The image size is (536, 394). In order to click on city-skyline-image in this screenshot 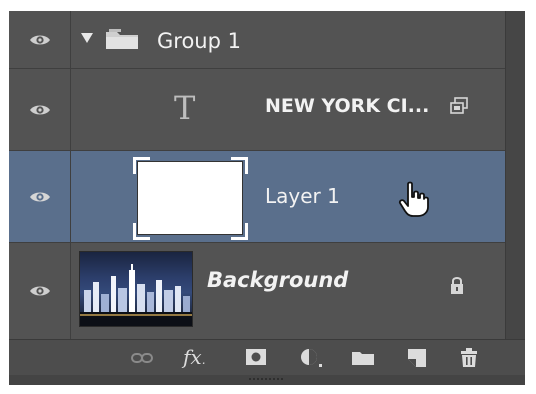, I will do `click(136, 295)`.